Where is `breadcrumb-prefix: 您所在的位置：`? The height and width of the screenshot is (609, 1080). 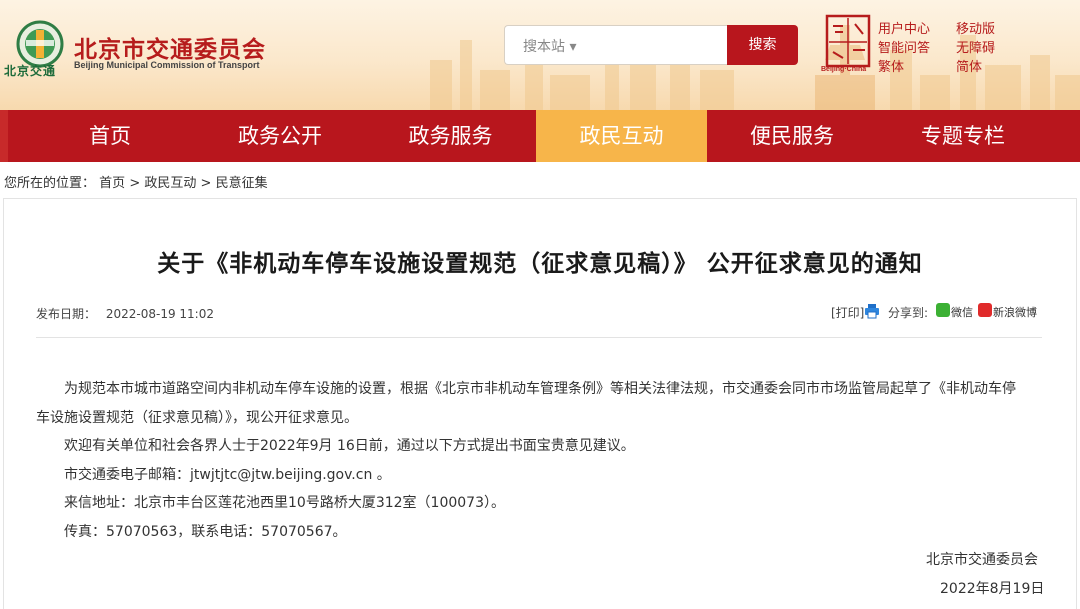
breadcrumb-prefix: 您所在的位置： is located at coordinates (50, 183).